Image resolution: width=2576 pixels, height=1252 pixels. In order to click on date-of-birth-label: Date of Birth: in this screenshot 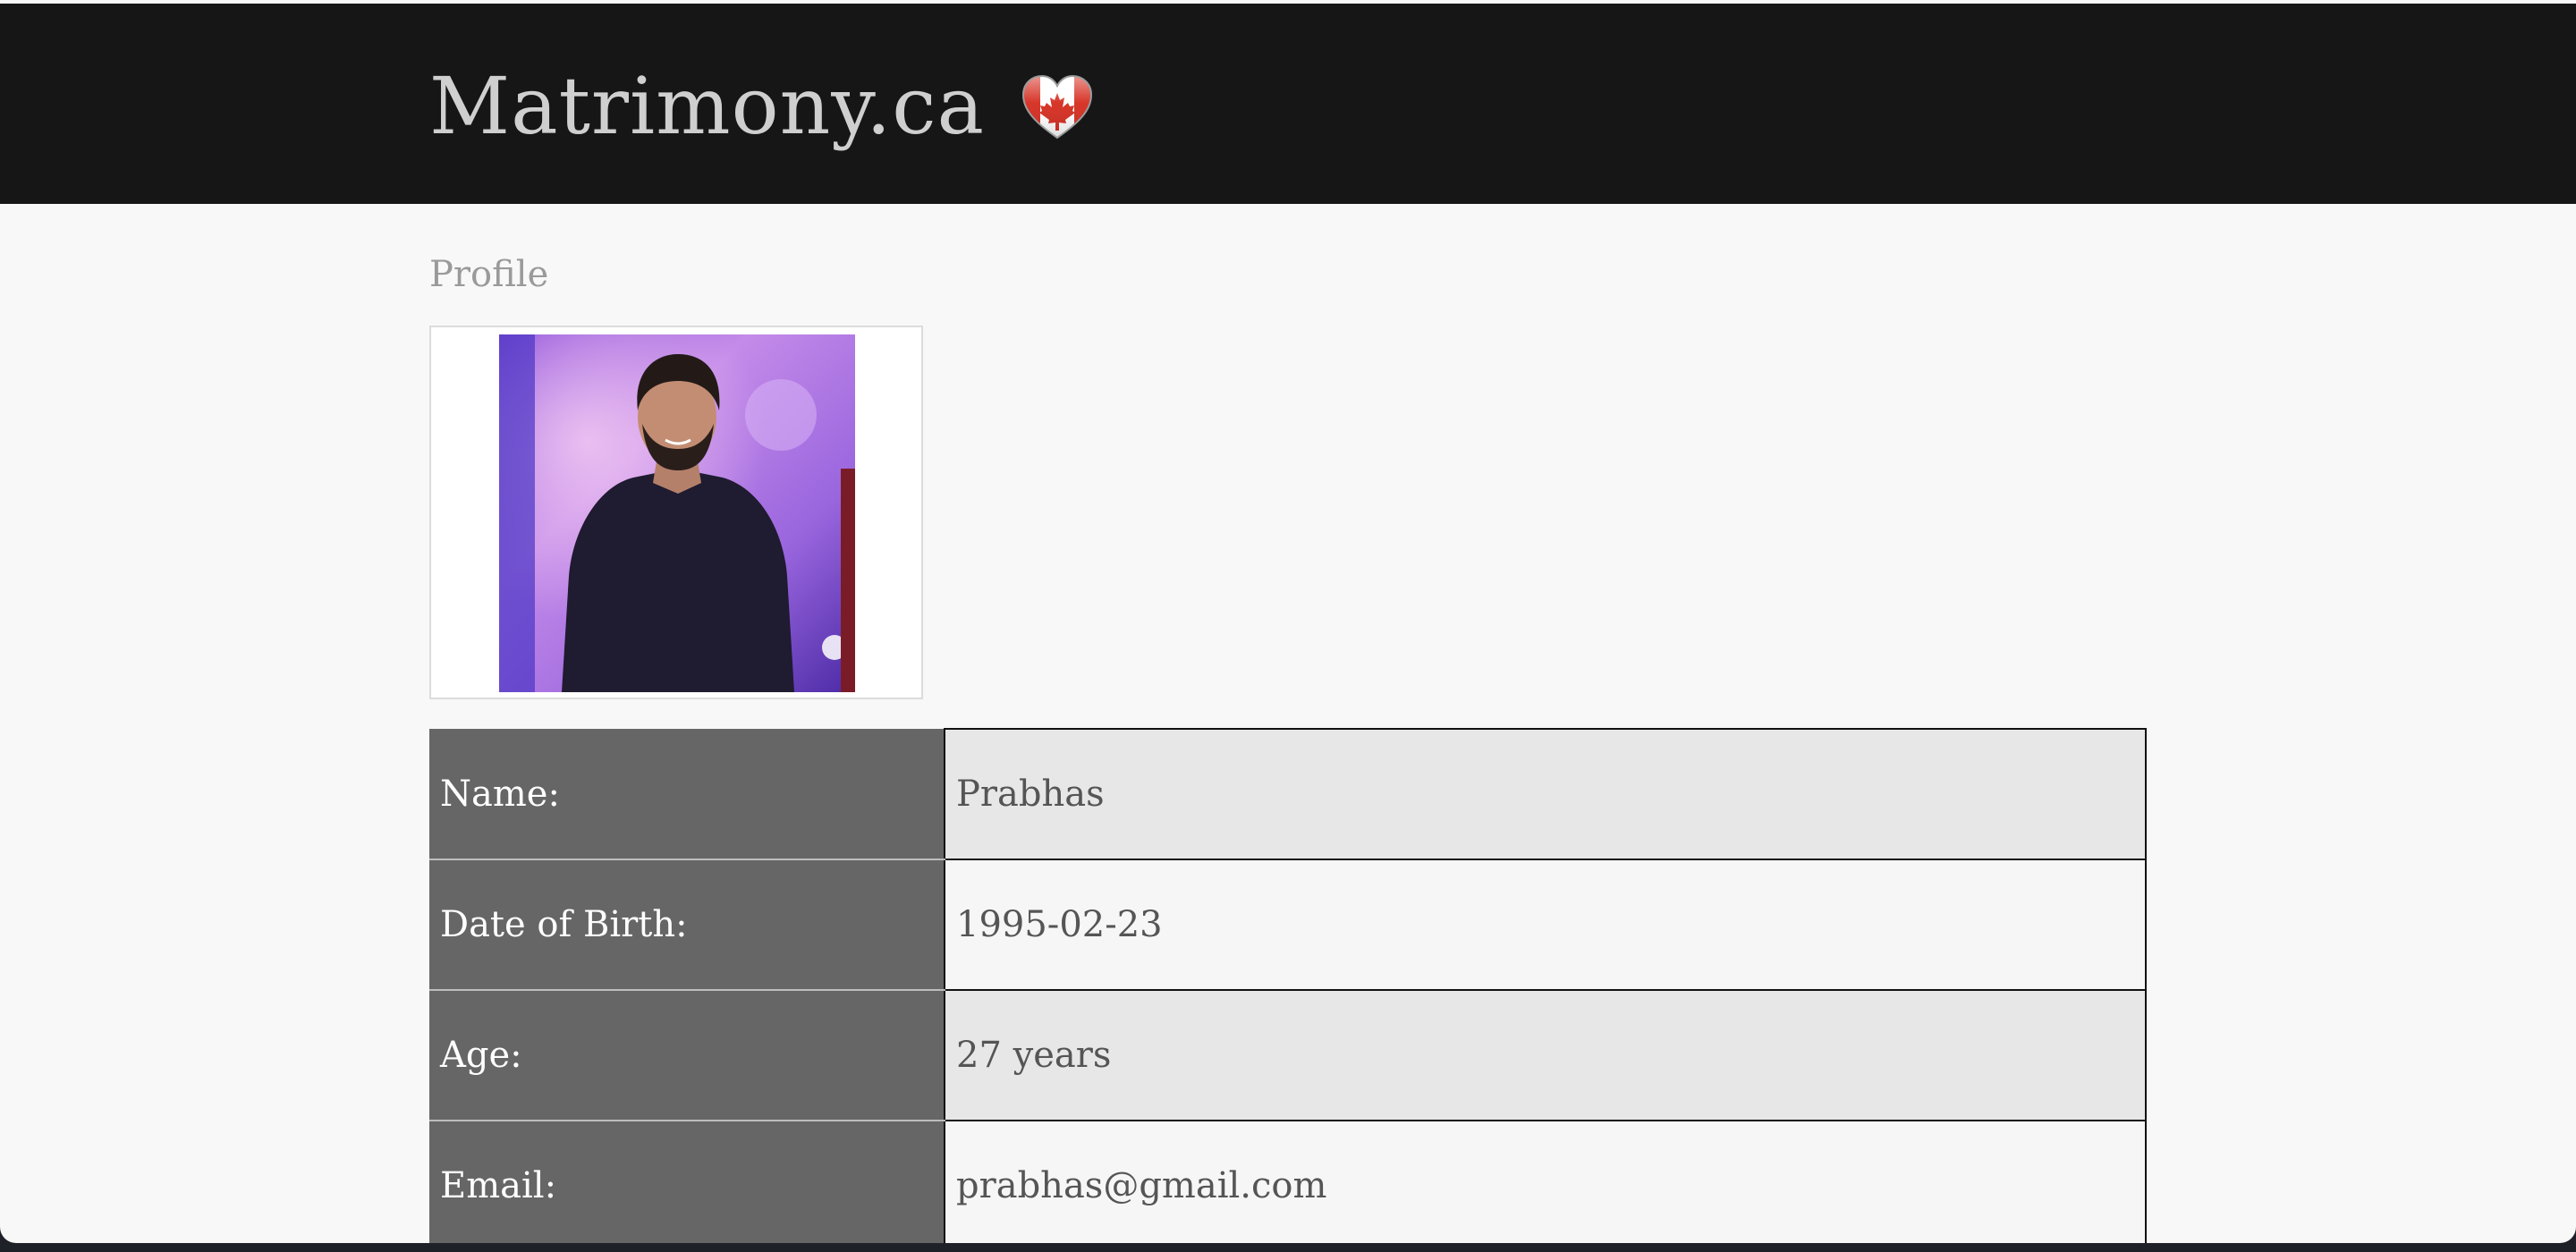, I will do `click(687, 925)`.